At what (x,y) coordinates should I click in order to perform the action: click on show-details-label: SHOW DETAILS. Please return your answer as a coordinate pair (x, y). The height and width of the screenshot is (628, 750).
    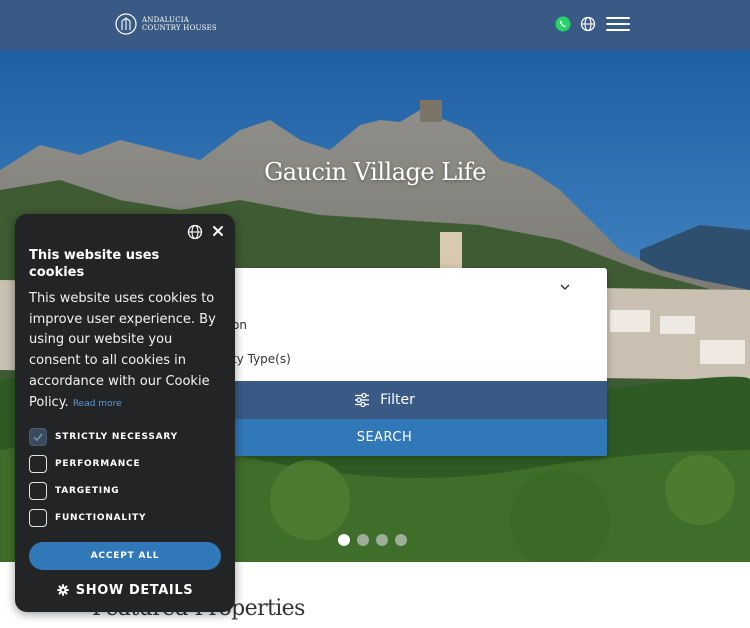
    Looking at the image, I should click on (134, 590).